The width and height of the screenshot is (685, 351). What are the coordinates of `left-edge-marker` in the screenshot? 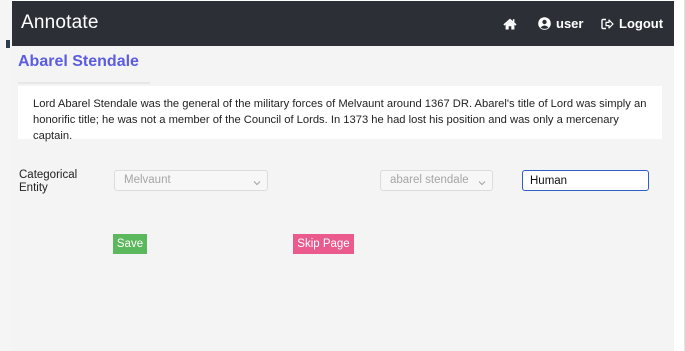 It's located at (8, 44).